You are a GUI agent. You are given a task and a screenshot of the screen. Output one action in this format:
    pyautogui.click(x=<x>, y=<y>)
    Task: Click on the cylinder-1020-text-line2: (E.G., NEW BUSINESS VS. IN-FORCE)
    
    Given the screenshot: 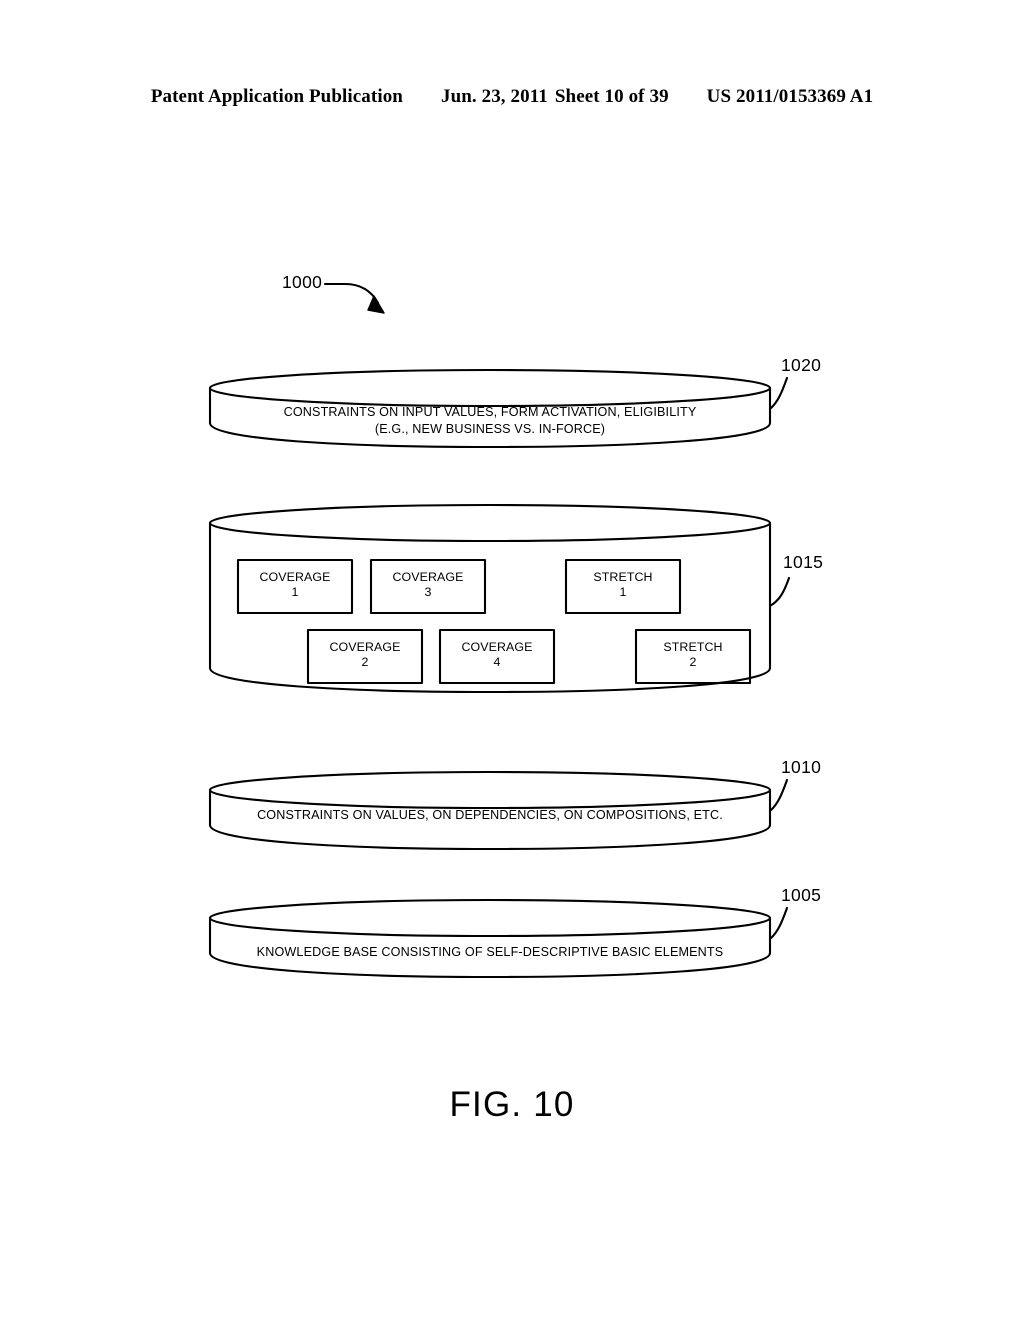 What is the action you would take?
    pyautogui.click(x=490, y=429)
    